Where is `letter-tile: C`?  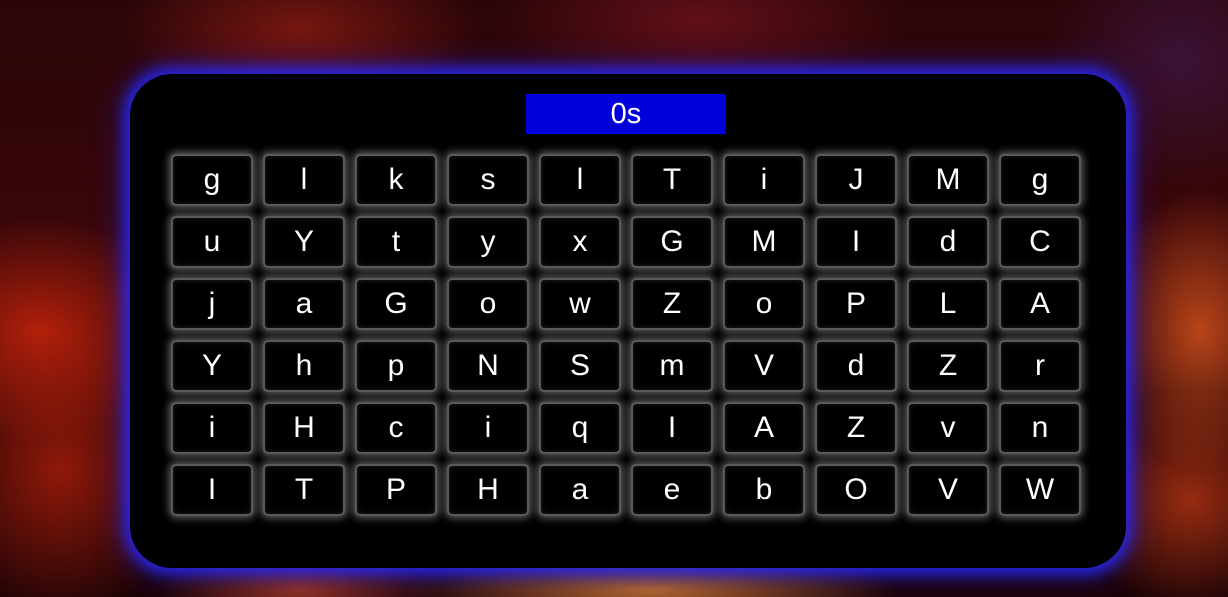 letter-tile: C is located at coordinates (1040, 242).